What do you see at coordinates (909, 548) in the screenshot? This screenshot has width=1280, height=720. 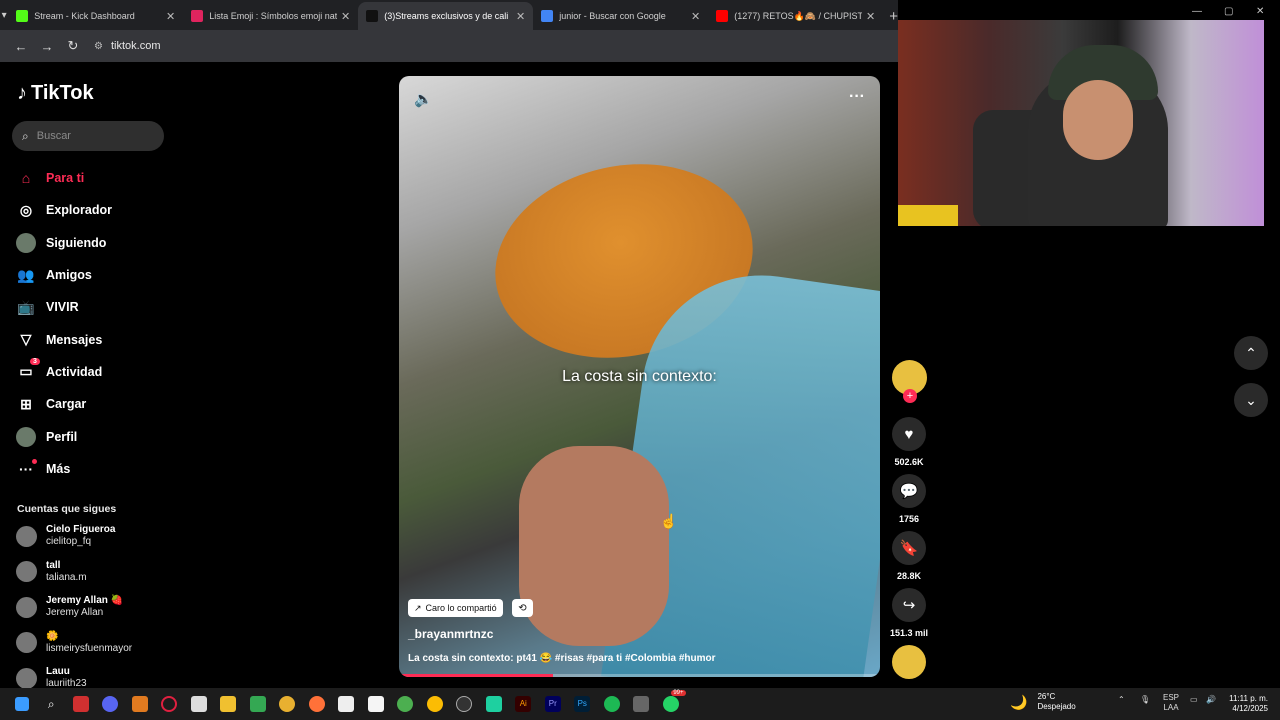 I see `save-button: 🔖` at bounding box center [909, 548].